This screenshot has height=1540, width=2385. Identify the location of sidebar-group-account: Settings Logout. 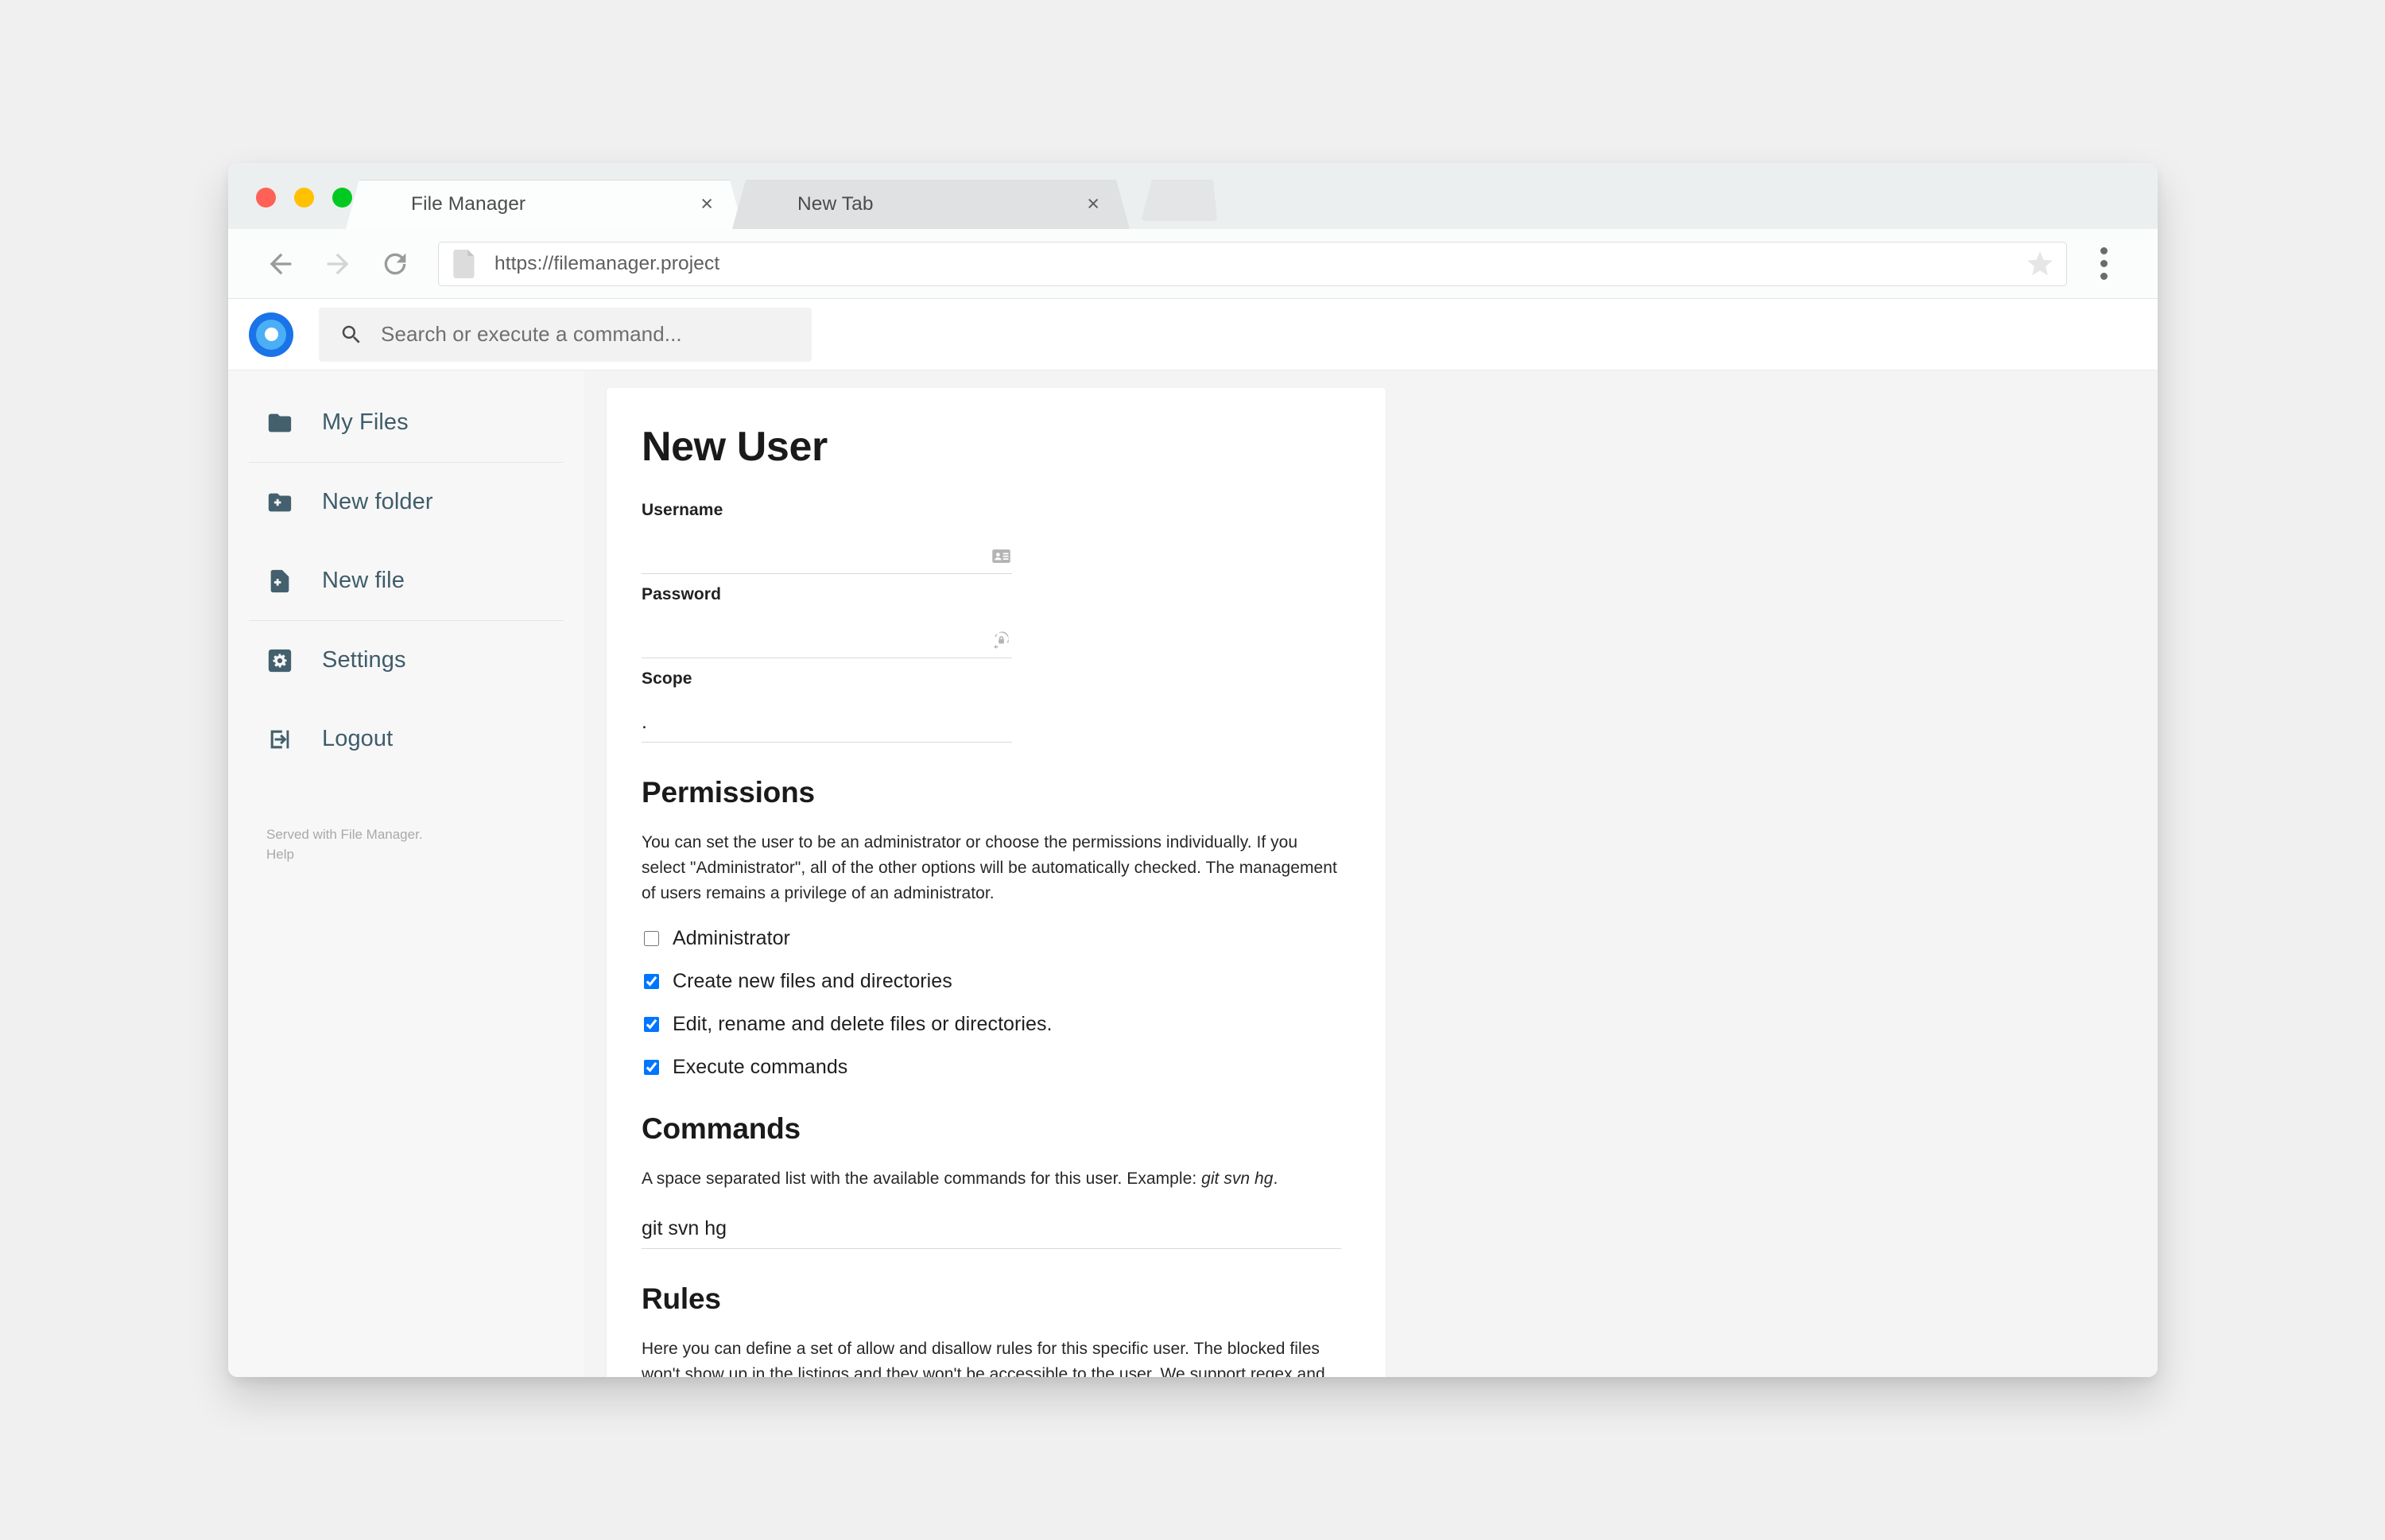
(406, 699).